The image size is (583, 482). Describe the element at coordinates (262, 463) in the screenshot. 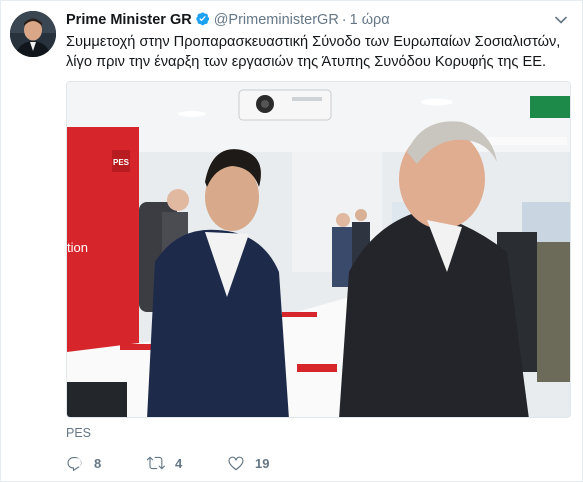

I see `like-count: 19` at that location.